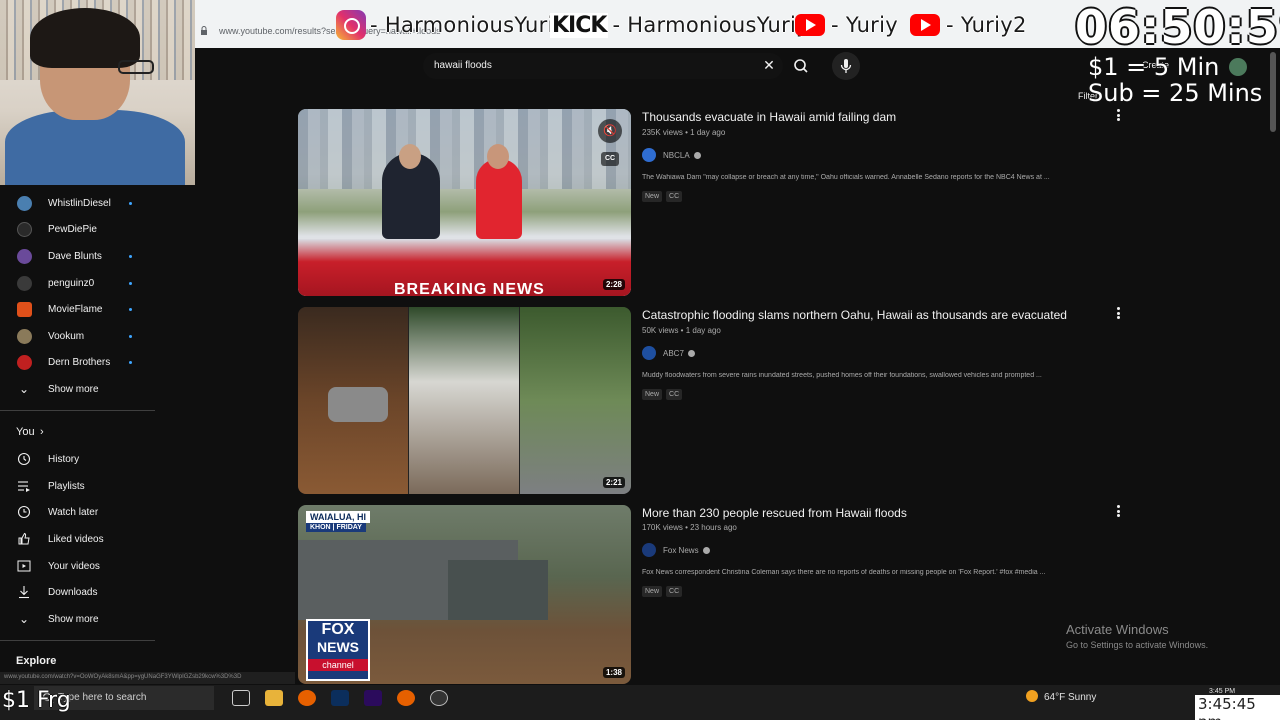  What do you see at coordinates (80, 203) in the screenshot?
I see `sidebar-item-whistlindiesel: WhistlinDiesel` at bounding box center [80, 203].